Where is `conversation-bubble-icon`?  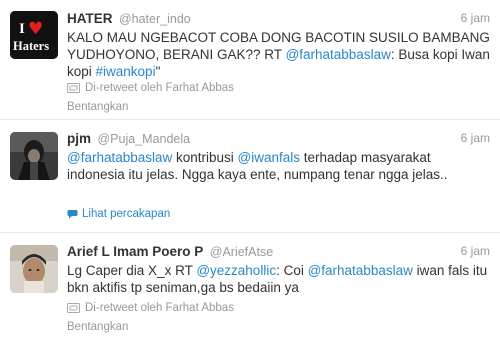 conversation-bubble-icon is located at coordinates (72, 214).